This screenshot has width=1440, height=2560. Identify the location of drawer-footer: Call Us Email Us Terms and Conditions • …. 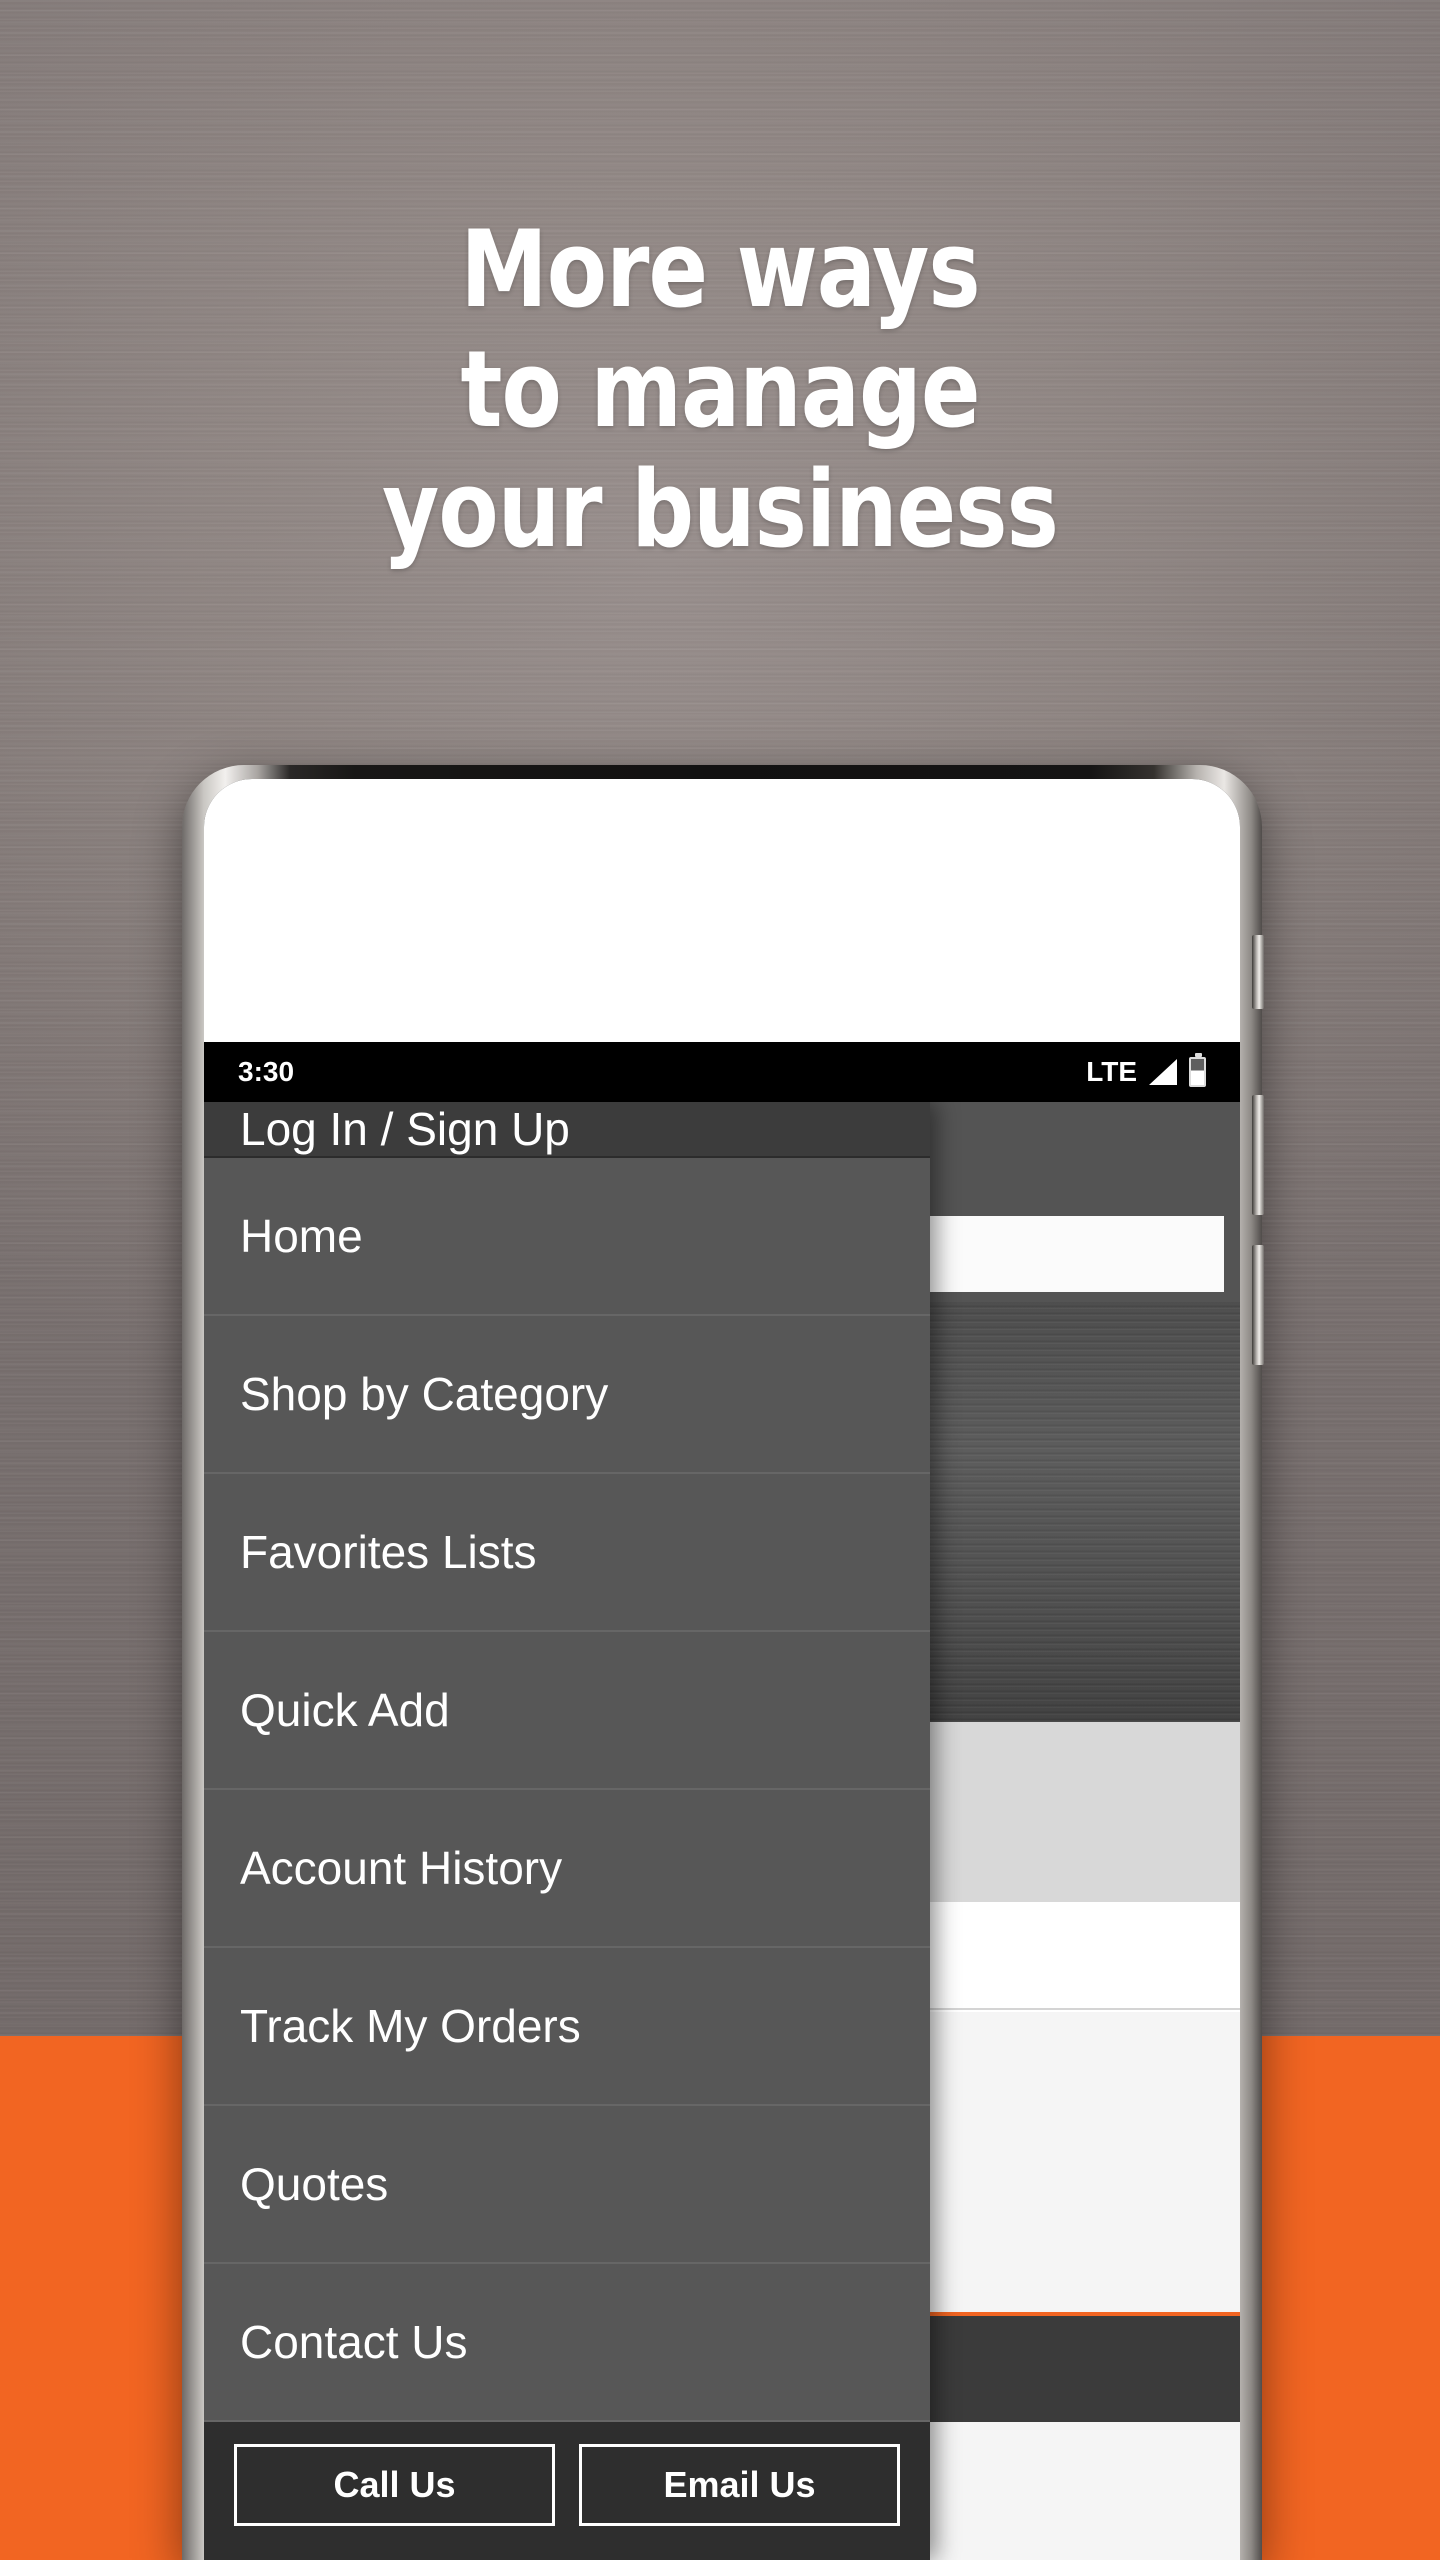
(567, 2491).